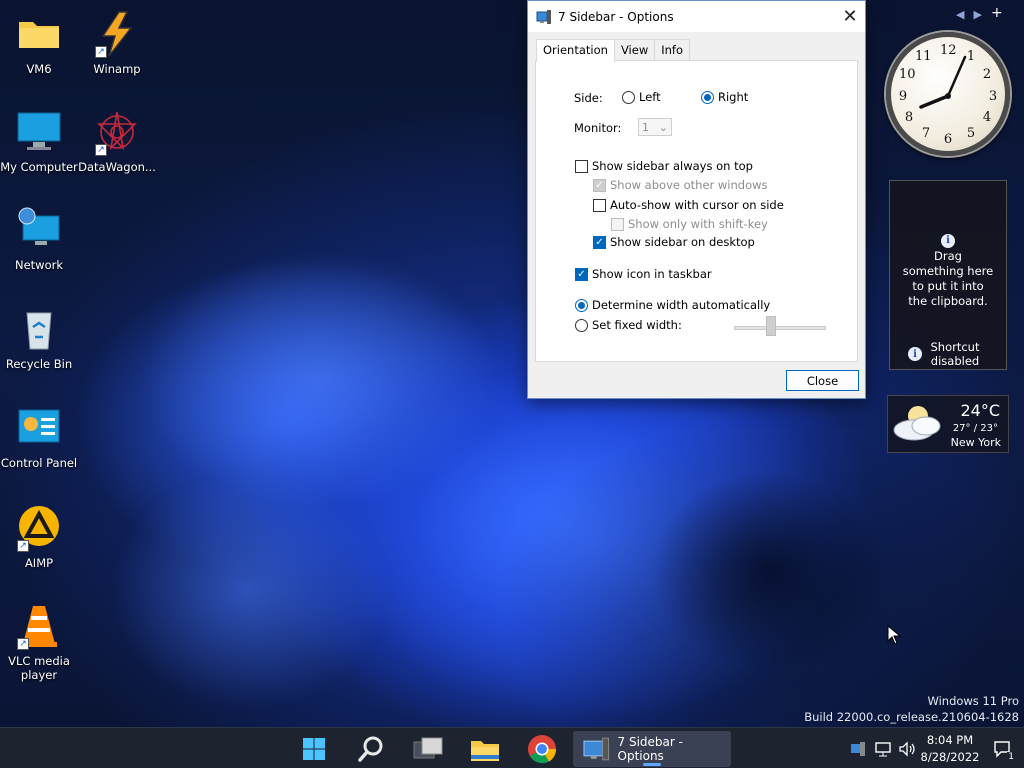 The width and height of the screenshot is (1024, 768). I want to click on always-on-top-label: Show sidebar always on top, so click(672, 166).